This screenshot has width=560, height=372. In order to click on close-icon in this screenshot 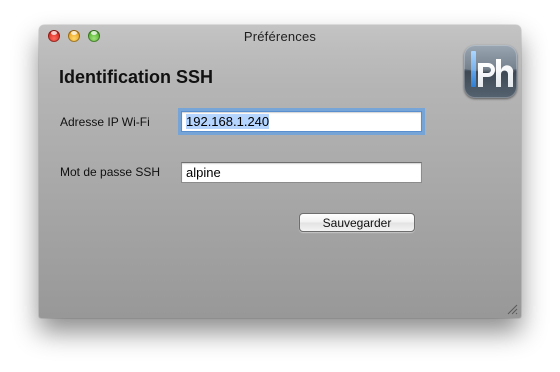, I will do `click(54, 36)`.